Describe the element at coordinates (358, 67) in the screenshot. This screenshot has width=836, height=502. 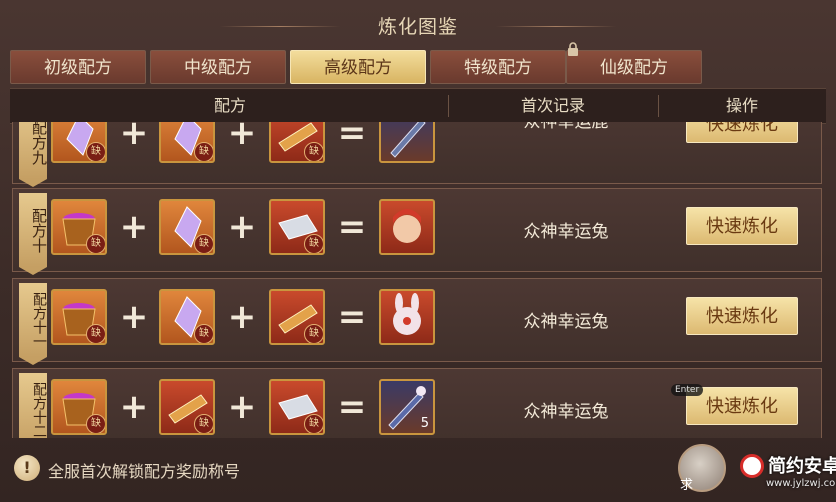
I see `tab-advanced-recipe: 高级配方` at that location.